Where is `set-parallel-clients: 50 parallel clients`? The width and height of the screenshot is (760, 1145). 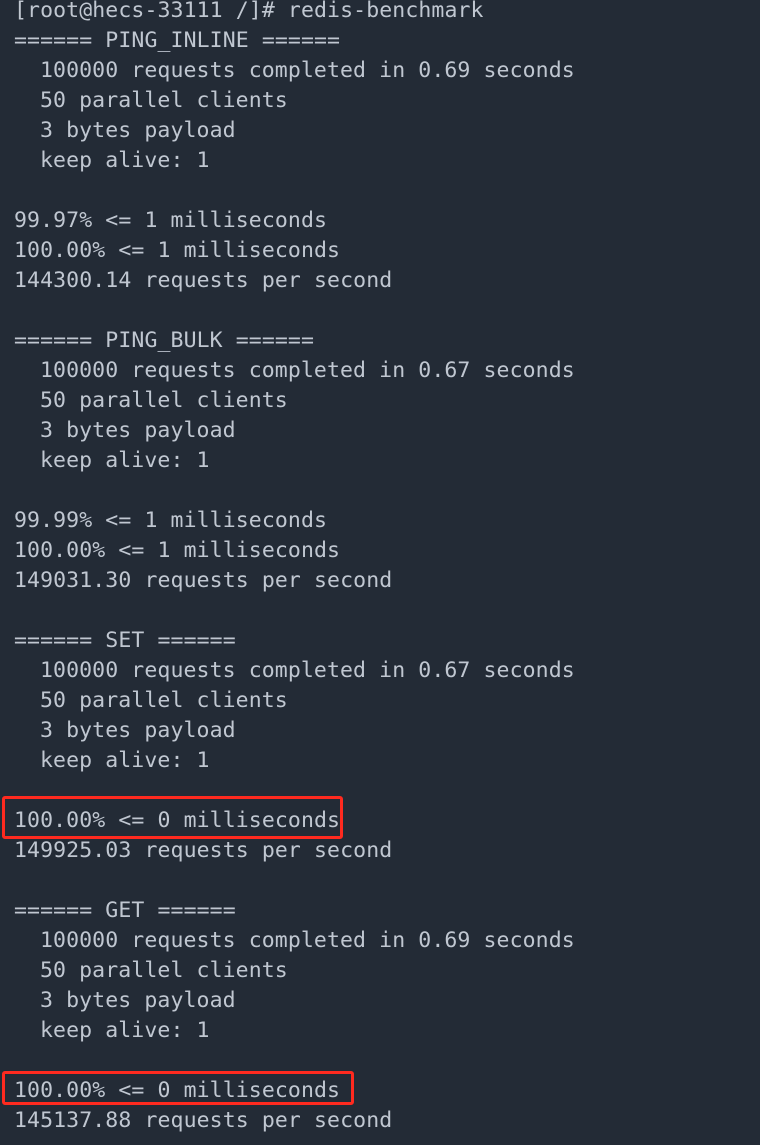 set-parallel-clients: 50 parallel clients is located at coordinates (164, 700).